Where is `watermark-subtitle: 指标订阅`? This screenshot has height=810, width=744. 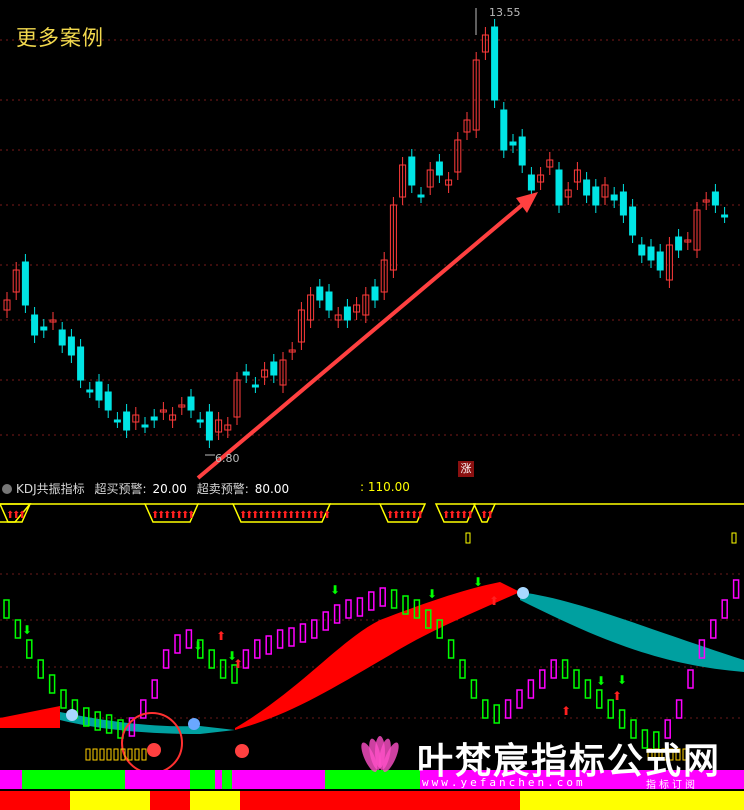 watermark-subtitle: 指标订阅 is located at coordinates (672, 785).